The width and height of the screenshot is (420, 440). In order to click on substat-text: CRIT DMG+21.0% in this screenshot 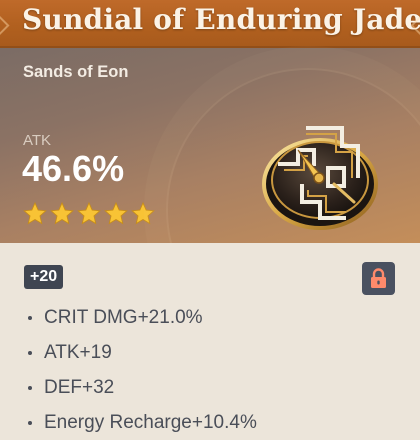, I will do `click(123, 317)`.